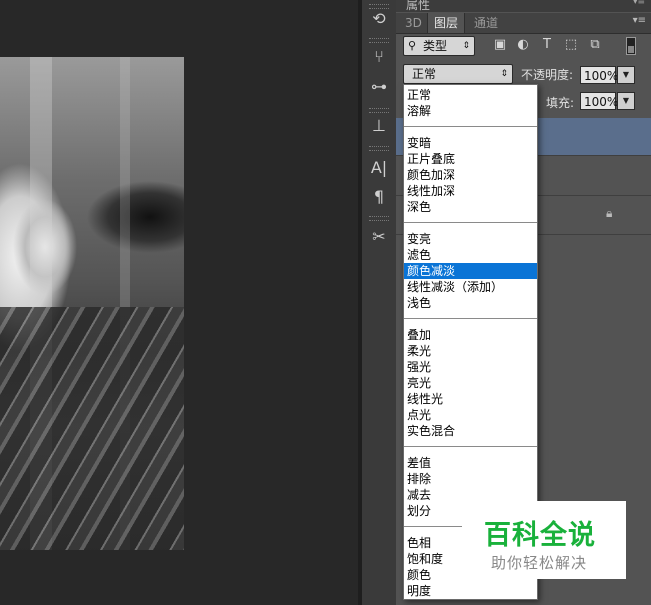 This screenshot has width=651, height=605. What do you see at coordinates (500, 45) in the screenshot?
I see `pixel-filter-icon: ▣` at bounding box center [500, 45].